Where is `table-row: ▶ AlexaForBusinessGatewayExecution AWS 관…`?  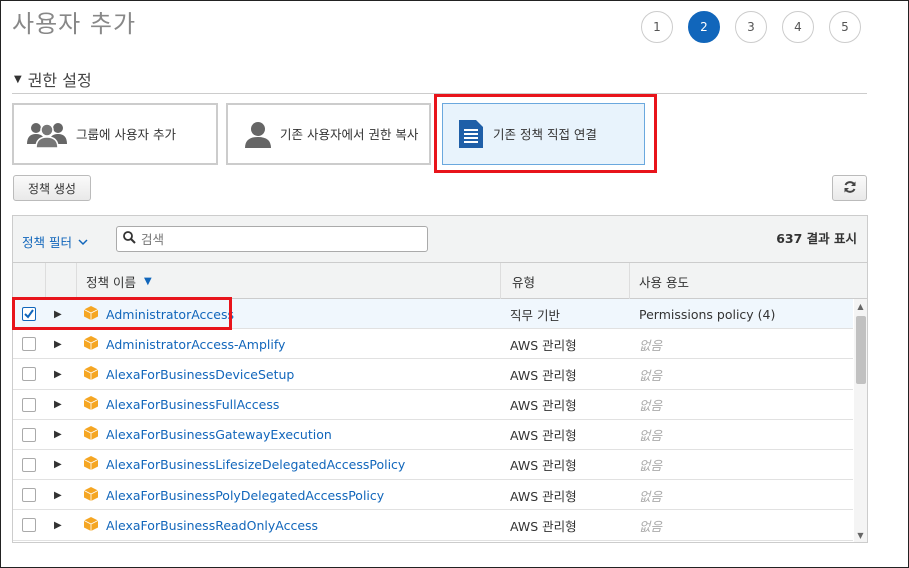
table-row: ▶ AlexaForBusinessGatewayExecution AWS 관… is located at coordinates (433, 435).